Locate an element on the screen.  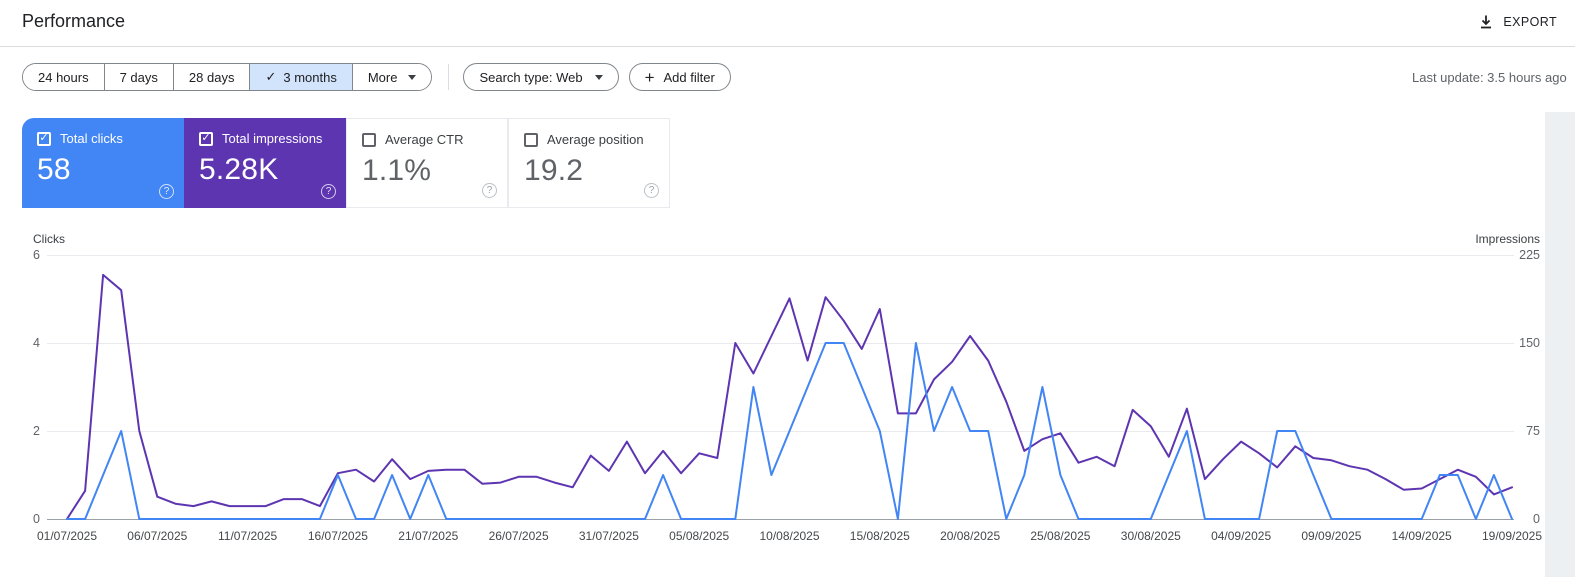
right-tick: 0 is located at coordinates (1536, 519).